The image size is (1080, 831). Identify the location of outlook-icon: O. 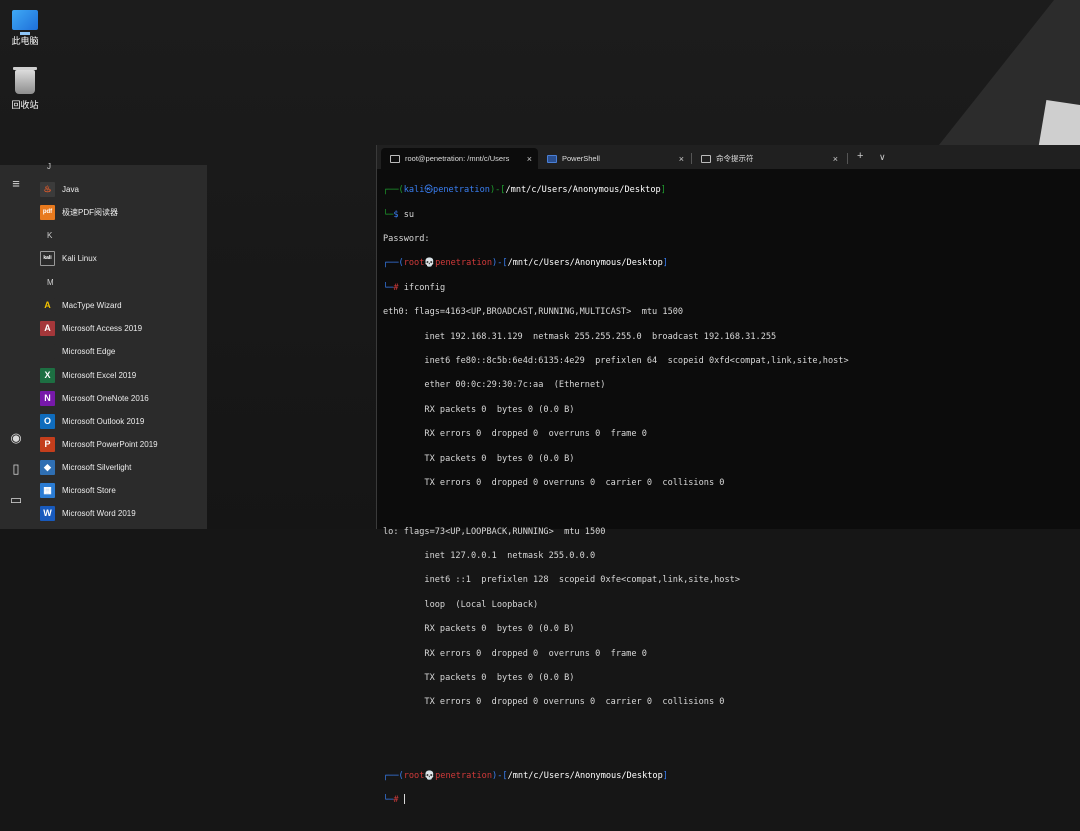
(47, 421).